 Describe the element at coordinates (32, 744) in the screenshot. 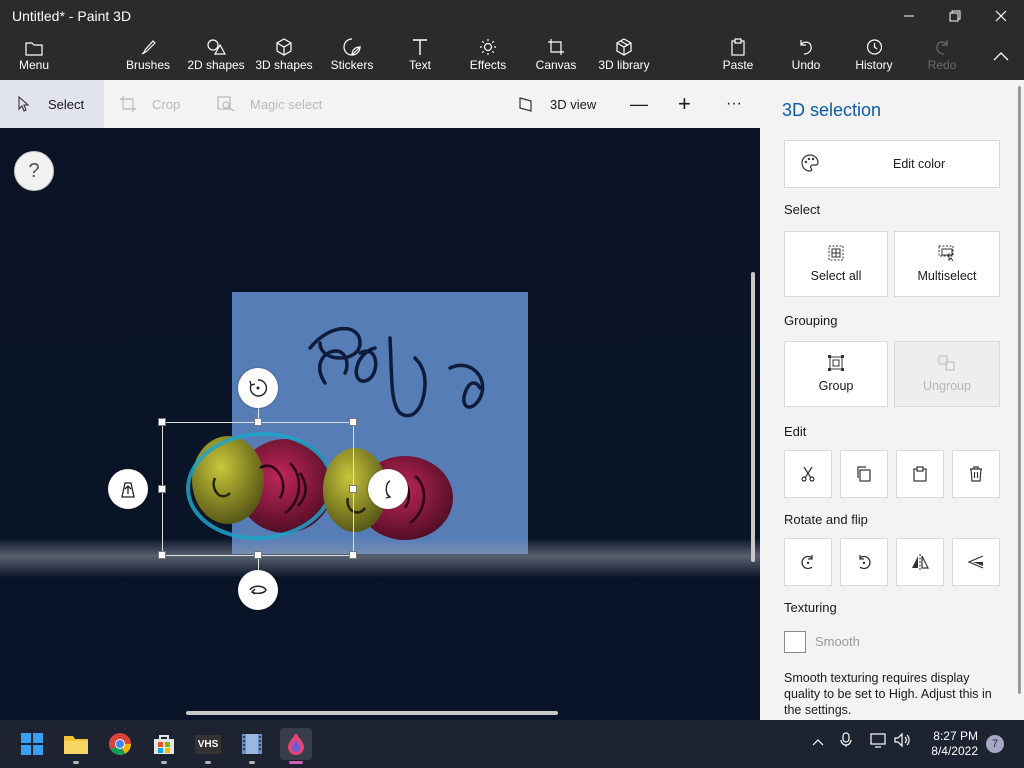

I see `start-button` at that location.